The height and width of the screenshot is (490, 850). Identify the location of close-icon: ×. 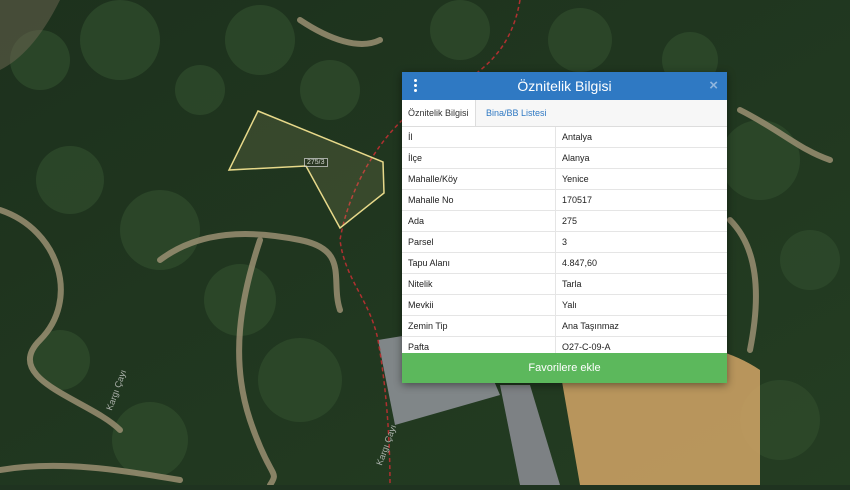
(713, 85).